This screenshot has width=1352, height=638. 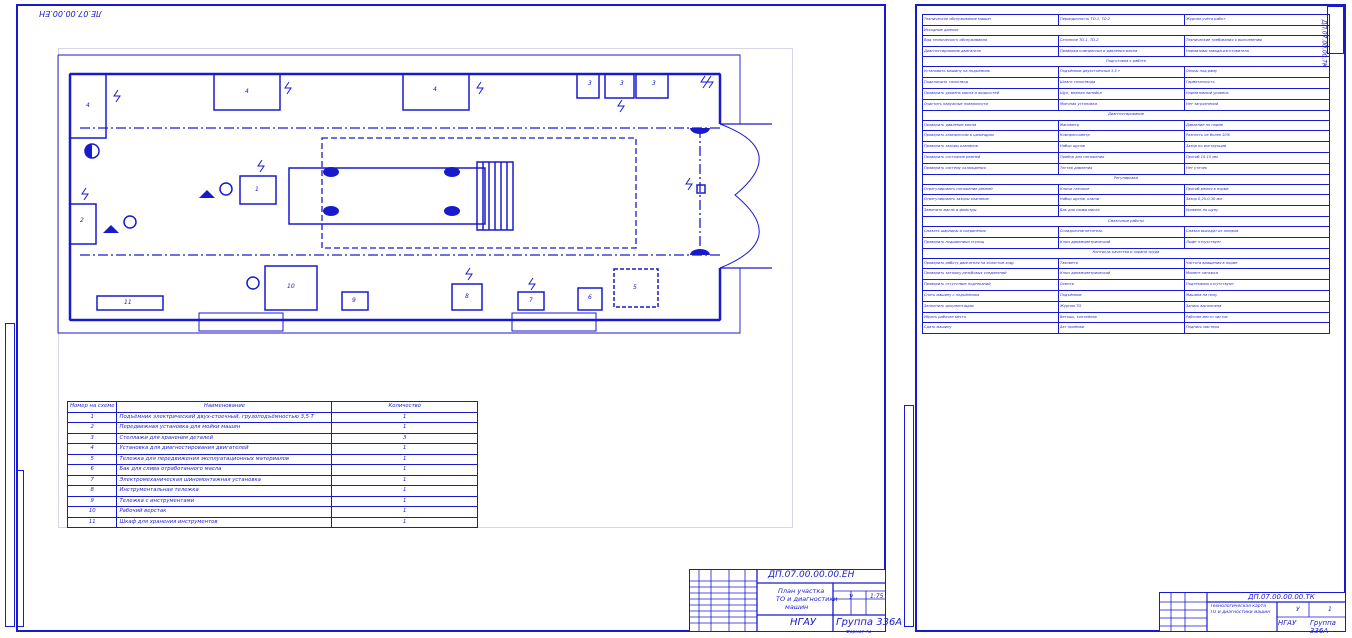 I want to click on right-side-strip, so click(x=909, y=516).